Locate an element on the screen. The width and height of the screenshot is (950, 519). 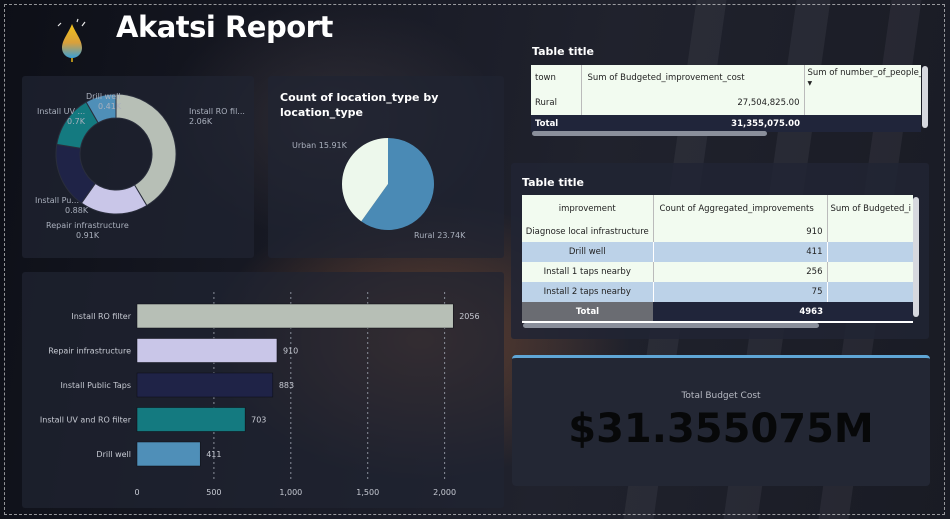
kpi-label: Total Budget Cost is located at coordinates (721, 396).